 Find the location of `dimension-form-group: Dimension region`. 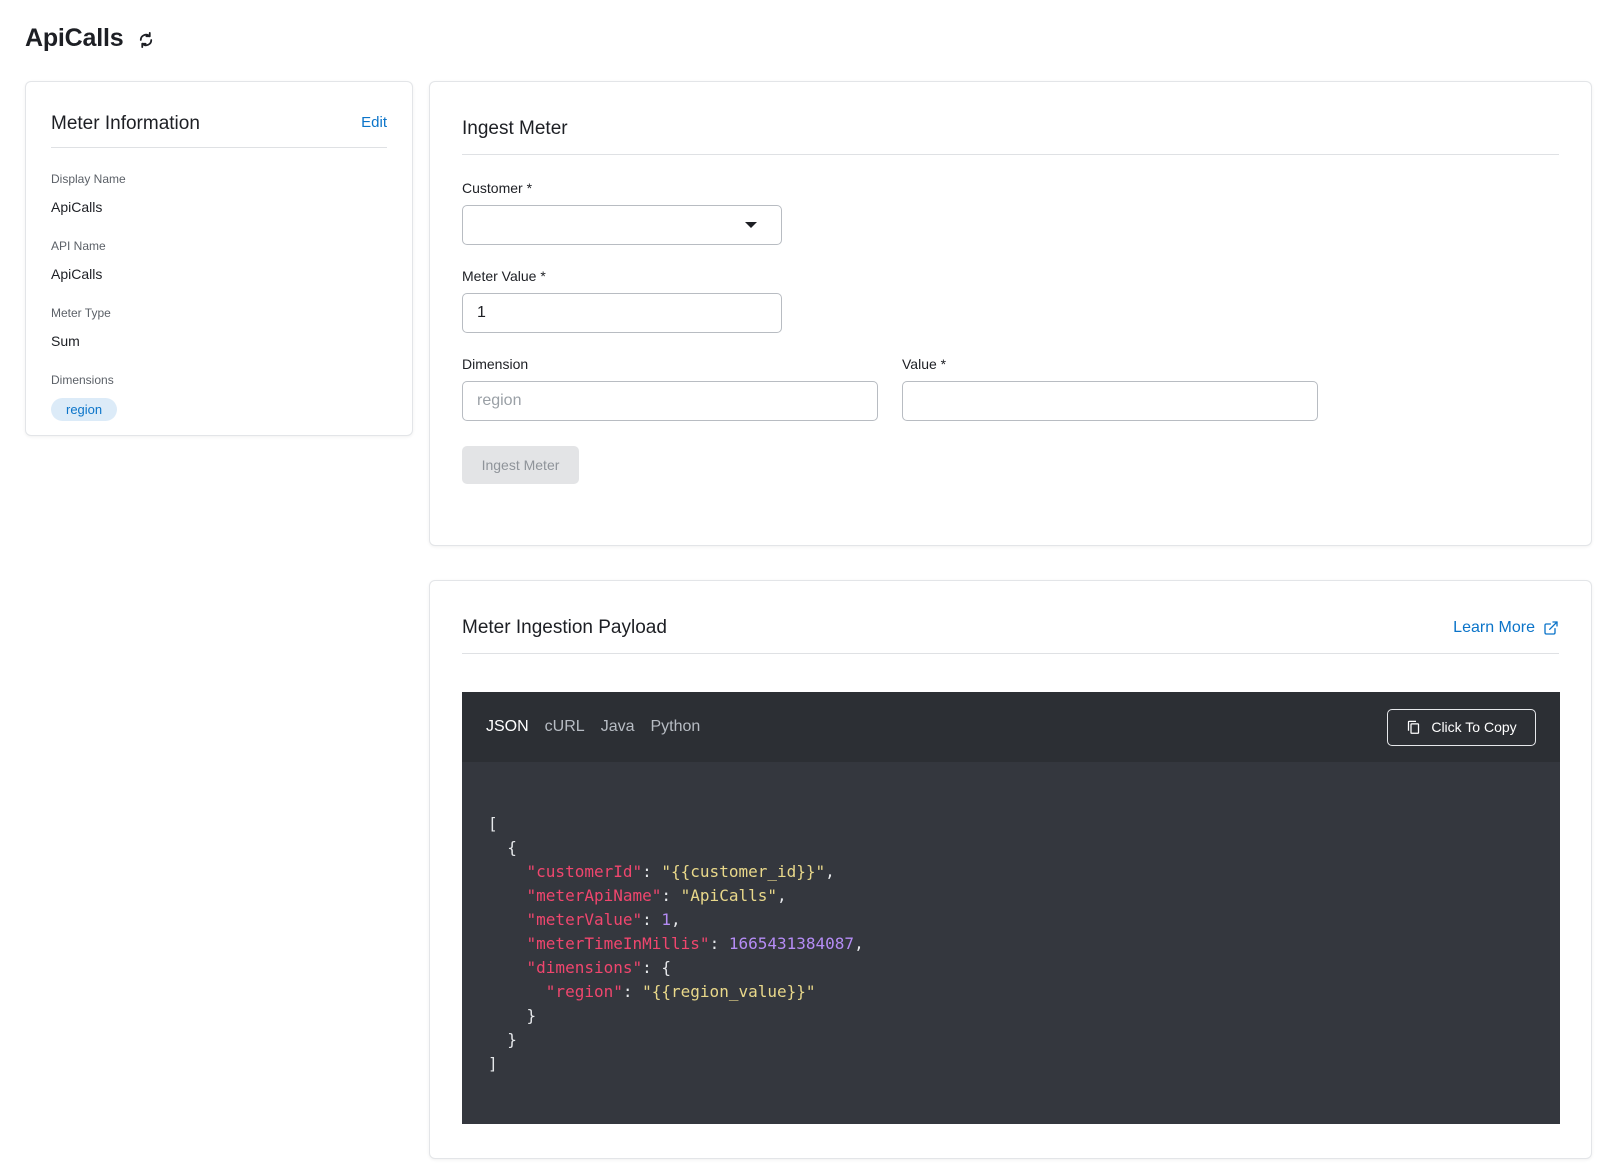

dimension-form-group: Dimension region is located at coordinates (670, 388).